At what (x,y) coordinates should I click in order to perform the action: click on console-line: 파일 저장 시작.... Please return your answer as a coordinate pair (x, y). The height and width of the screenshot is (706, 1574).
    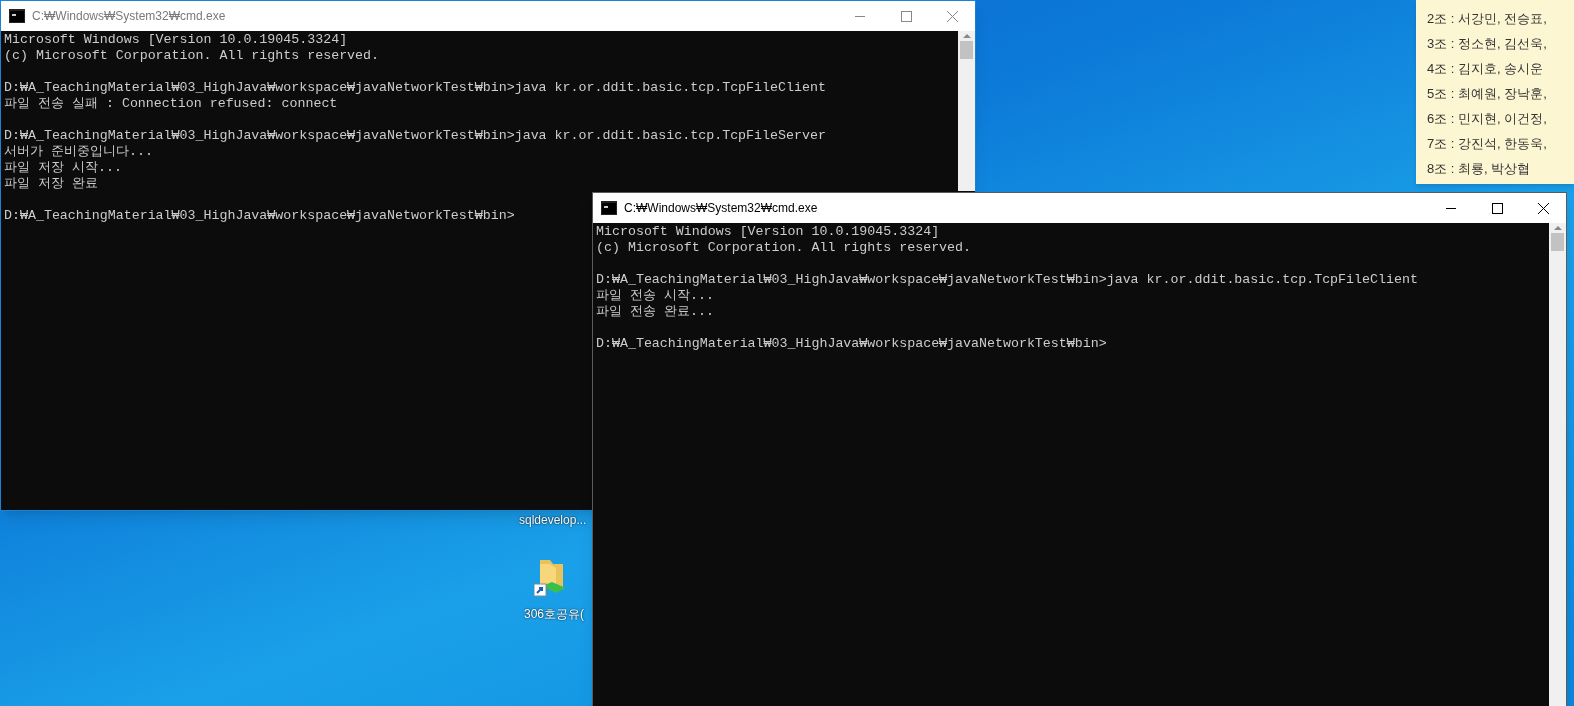
    Looking at the image, I should click on (63, 168).